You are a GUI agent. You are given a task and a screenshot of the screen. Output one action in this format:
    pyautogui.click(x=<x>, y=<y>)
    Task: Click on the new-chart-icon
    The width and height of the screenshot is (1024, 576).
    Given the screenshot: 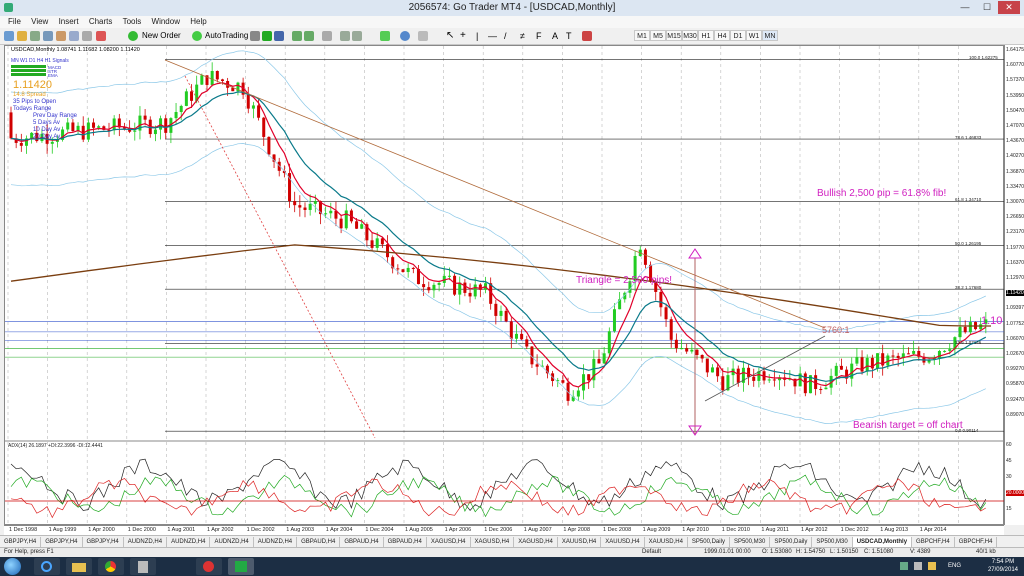 What is the action you would take?
    pyautogui.click(x=9, y=36)
    